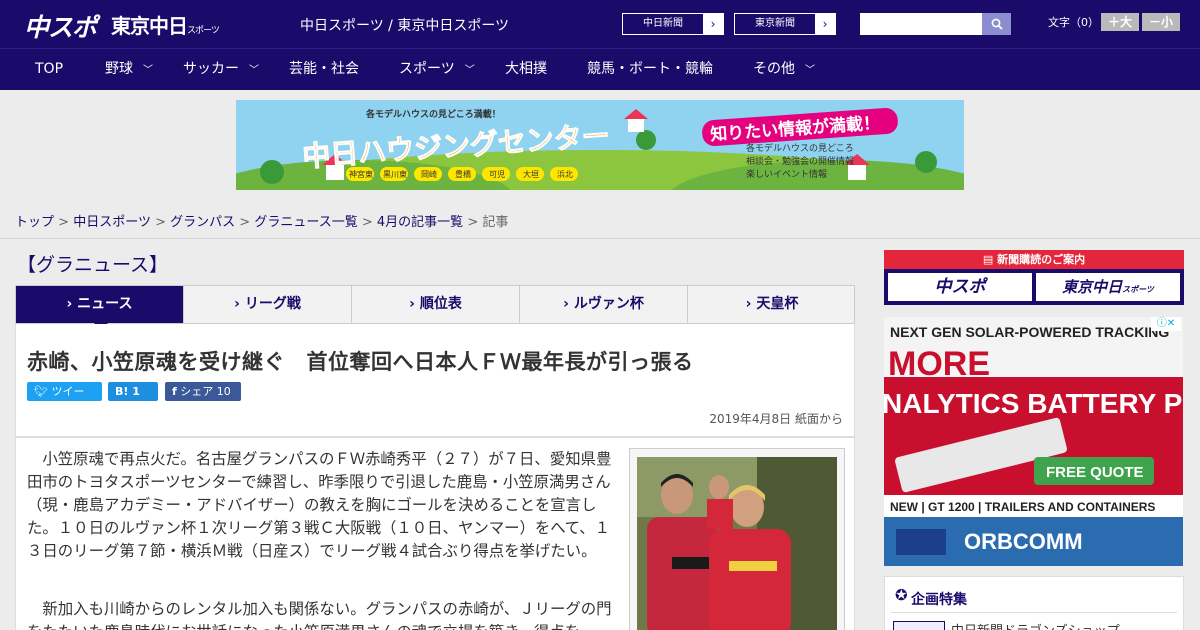  What do you see at coordinates (800, 160) in the screenshot?
I see `banner-bullet-2: 相談会・勉強会の開催情報` at bounding box center [800, 160].